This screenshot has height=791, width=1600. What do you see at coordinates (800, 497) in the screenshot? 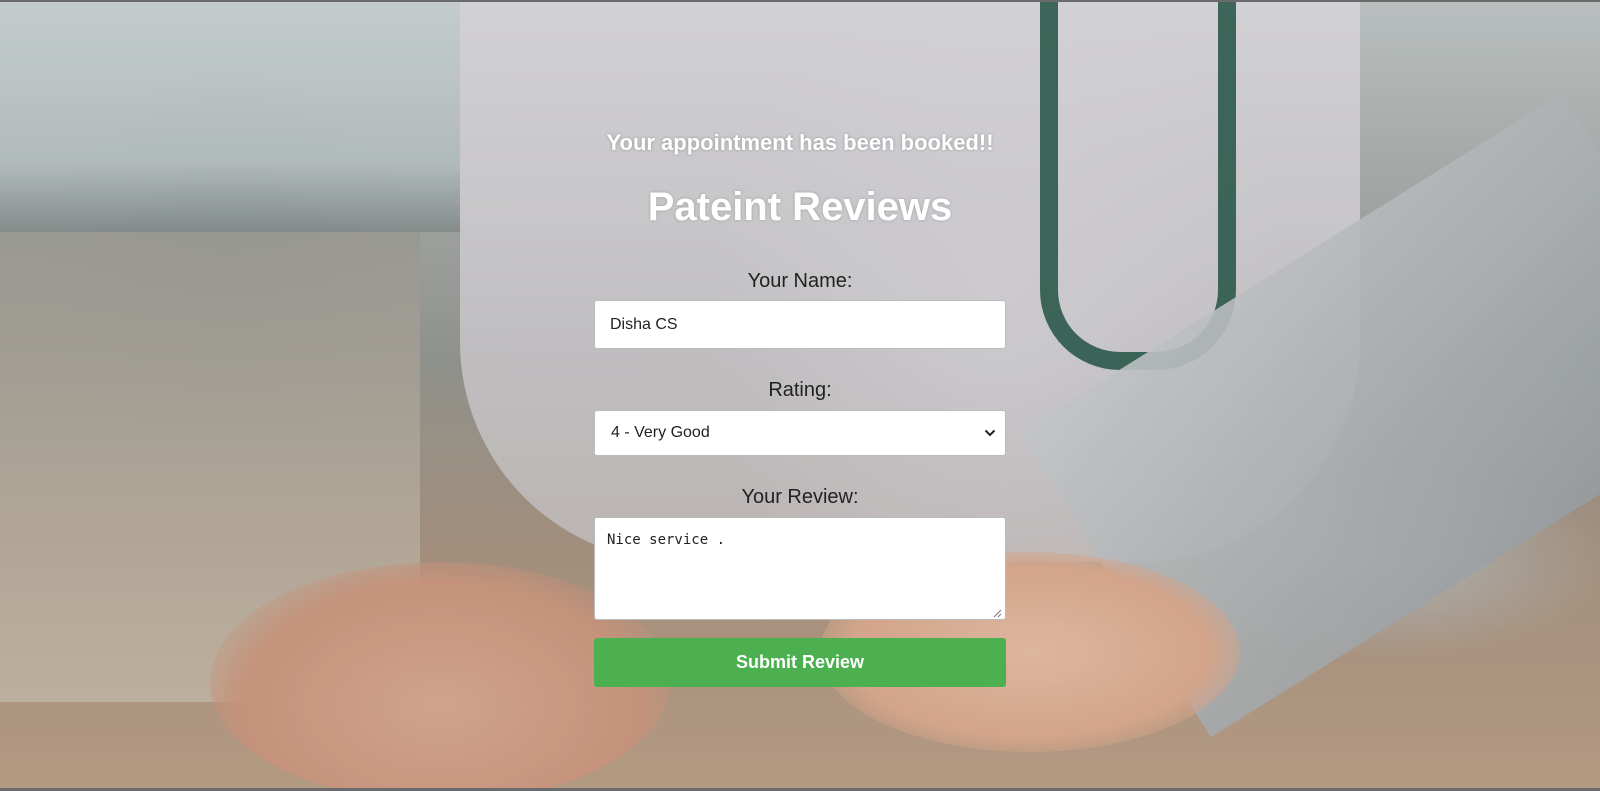
I see `review-label: Your Review:` at bounding box center [800, 497].